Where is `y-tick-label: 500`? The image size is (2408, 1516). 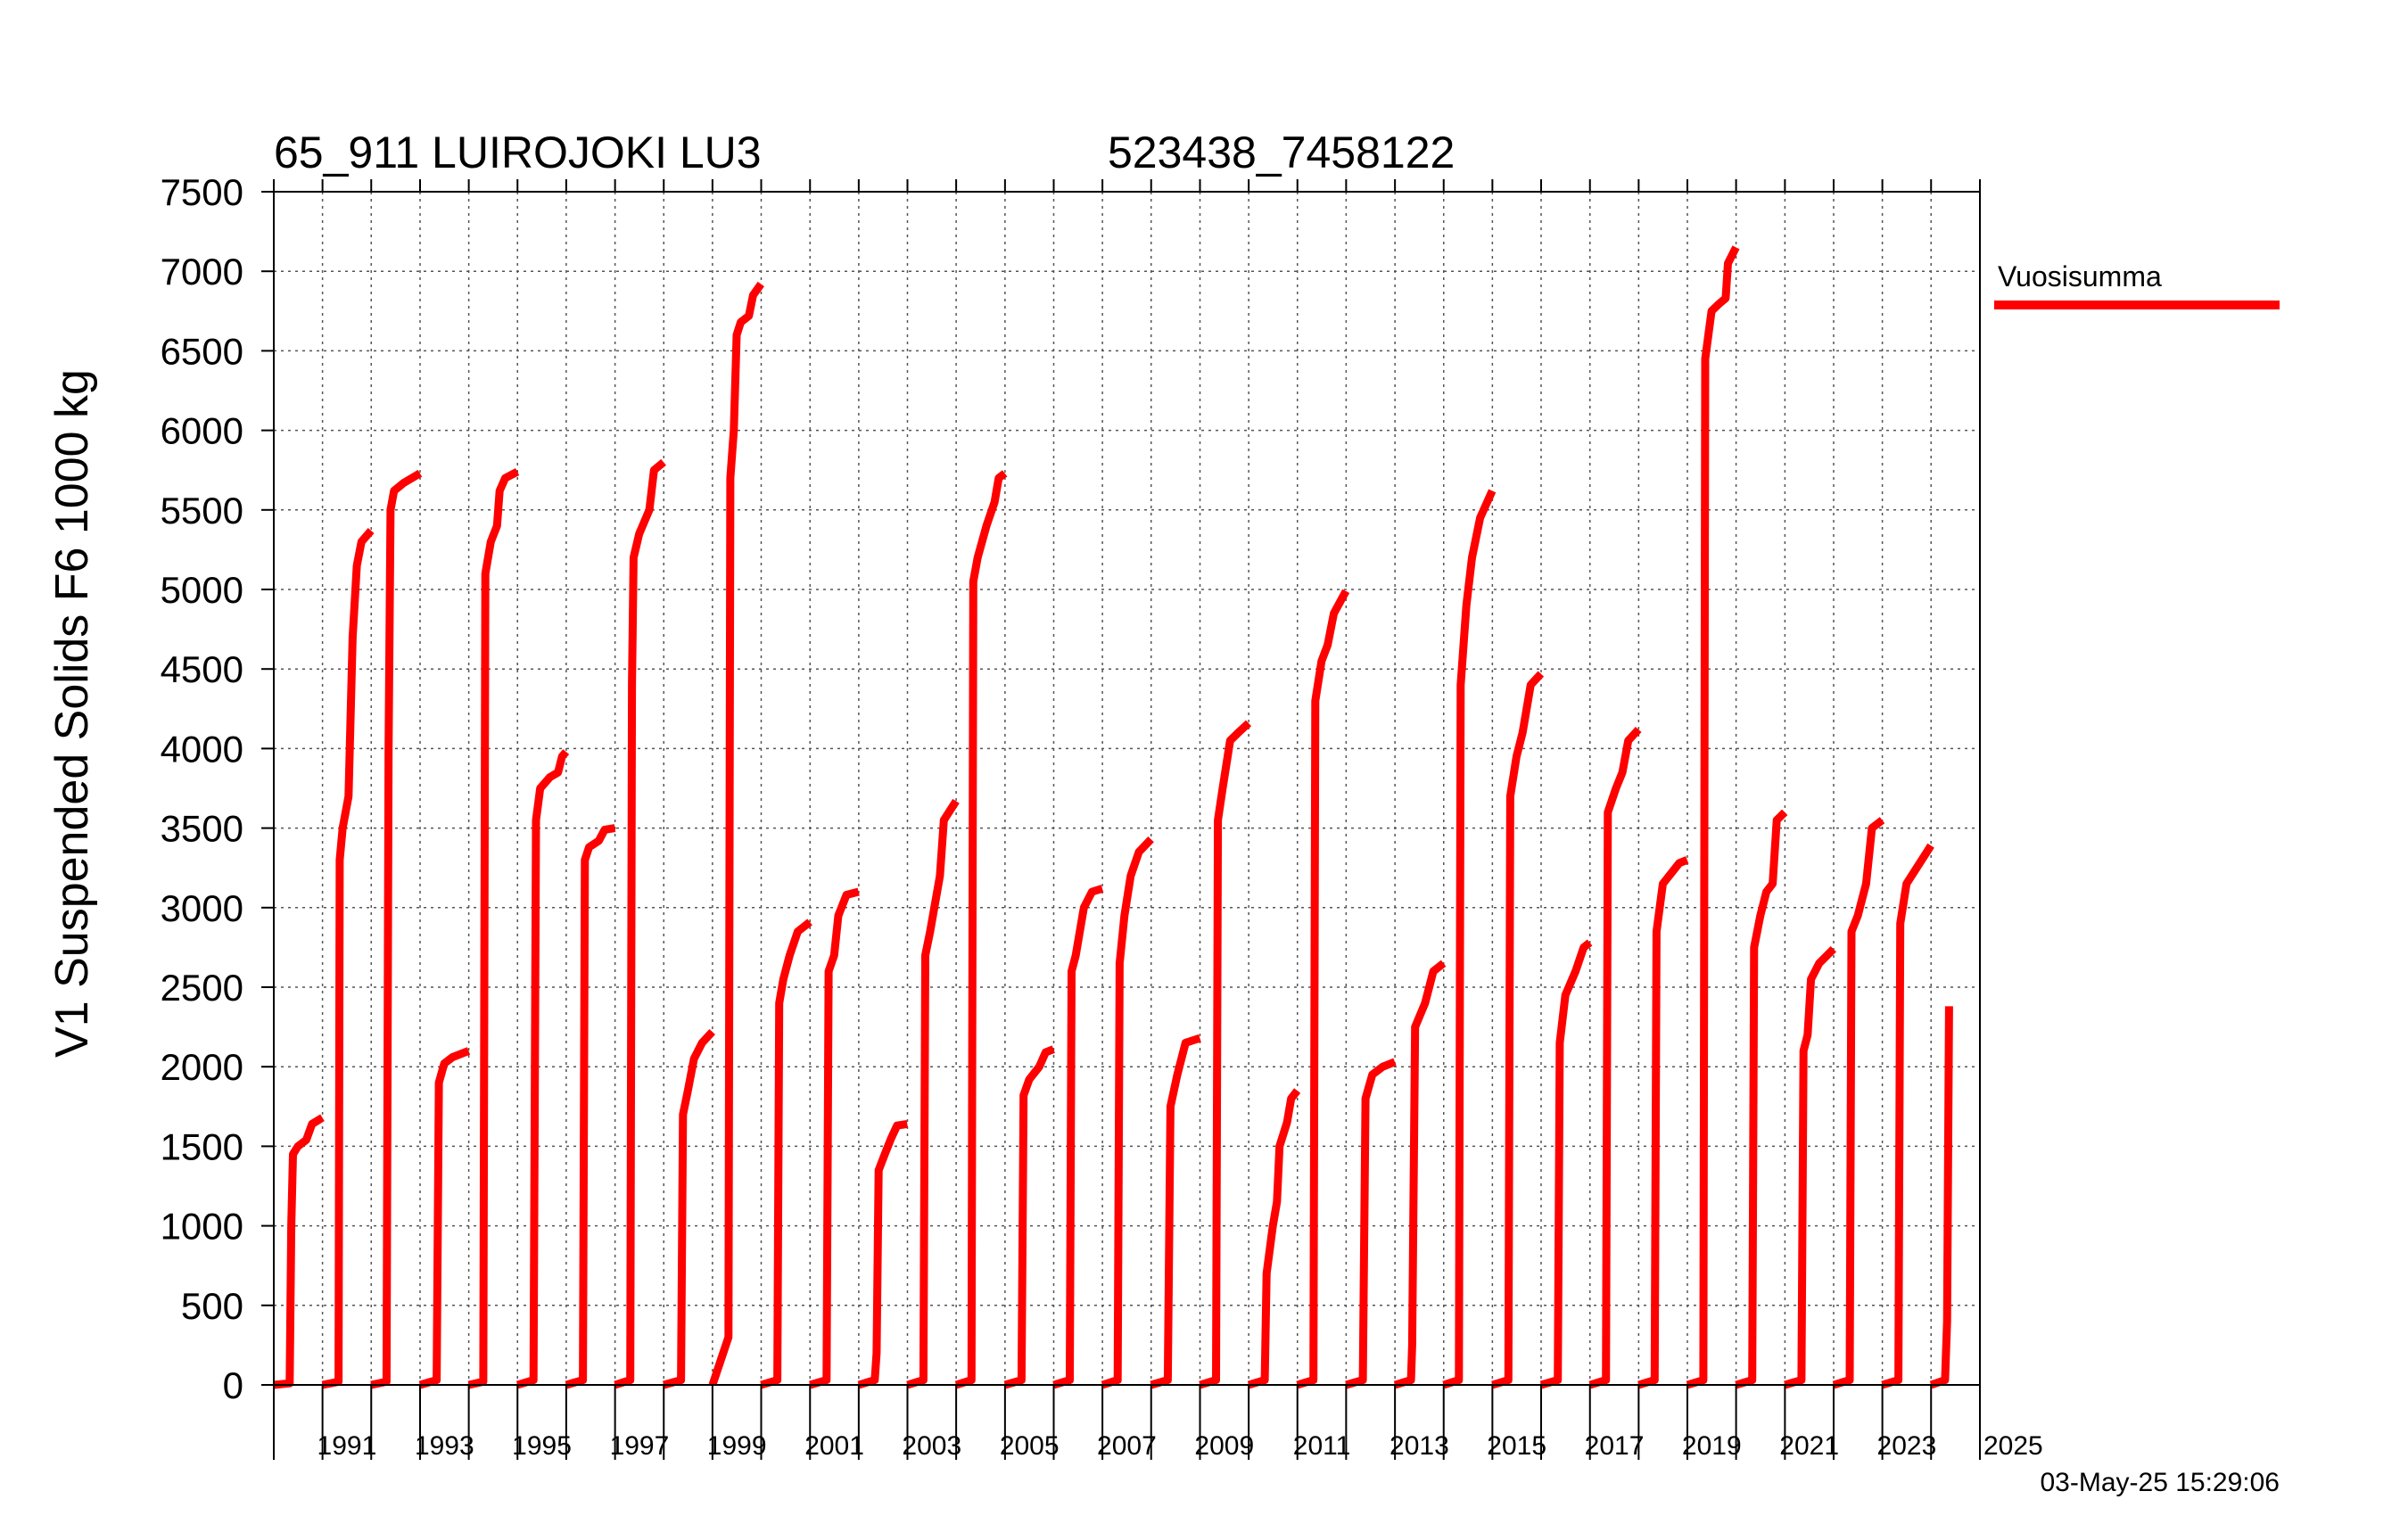 y-tick-label: 500 is located at coordinates (212, 1306).